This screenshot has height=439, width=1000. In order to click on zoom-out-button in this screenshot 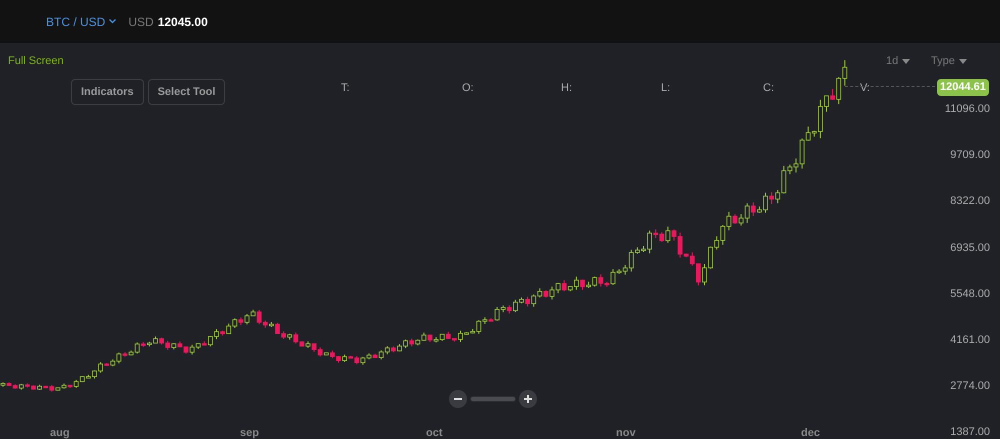, I will do `click(458, 399)`.